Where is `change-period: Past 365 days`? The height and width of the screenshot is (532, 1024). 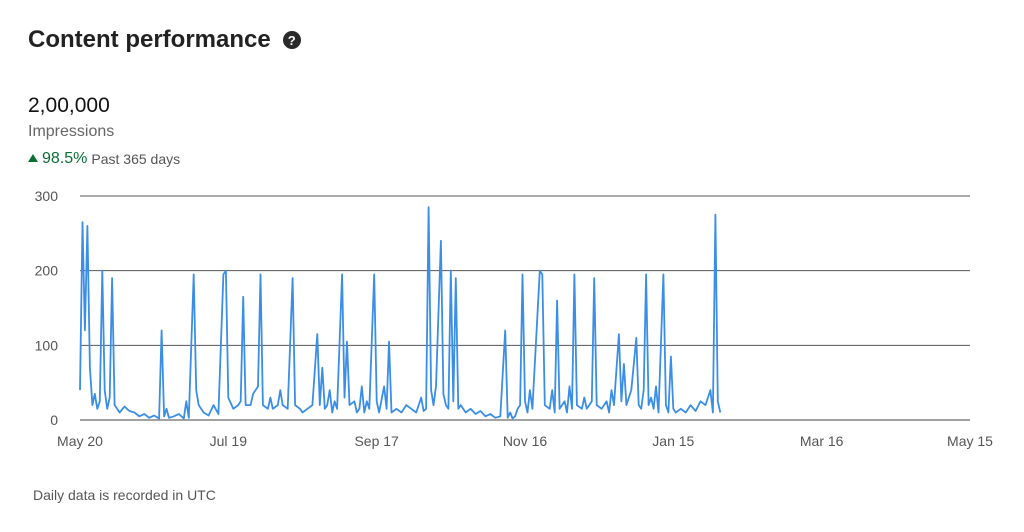
change-period: Past 365 days is located at coordinates (136, 159).